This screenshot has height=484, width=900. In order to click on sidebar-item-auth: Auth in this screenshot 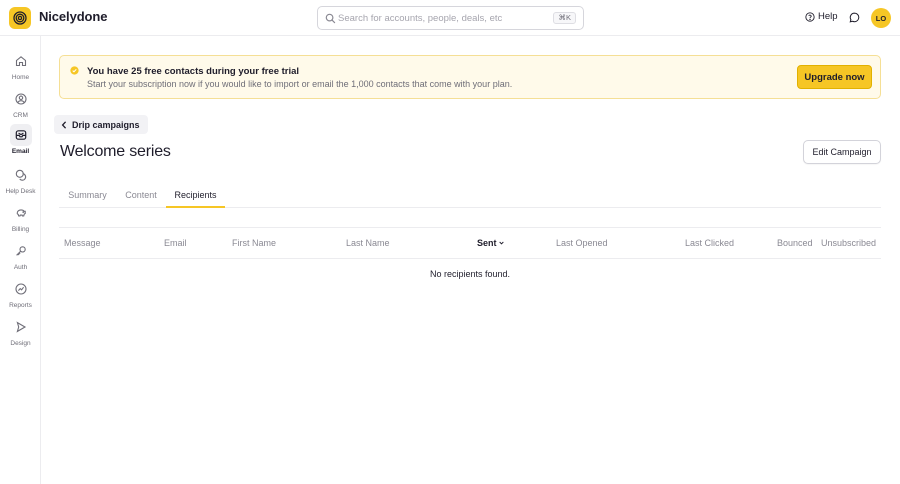, I will do `click(20, 255)`.